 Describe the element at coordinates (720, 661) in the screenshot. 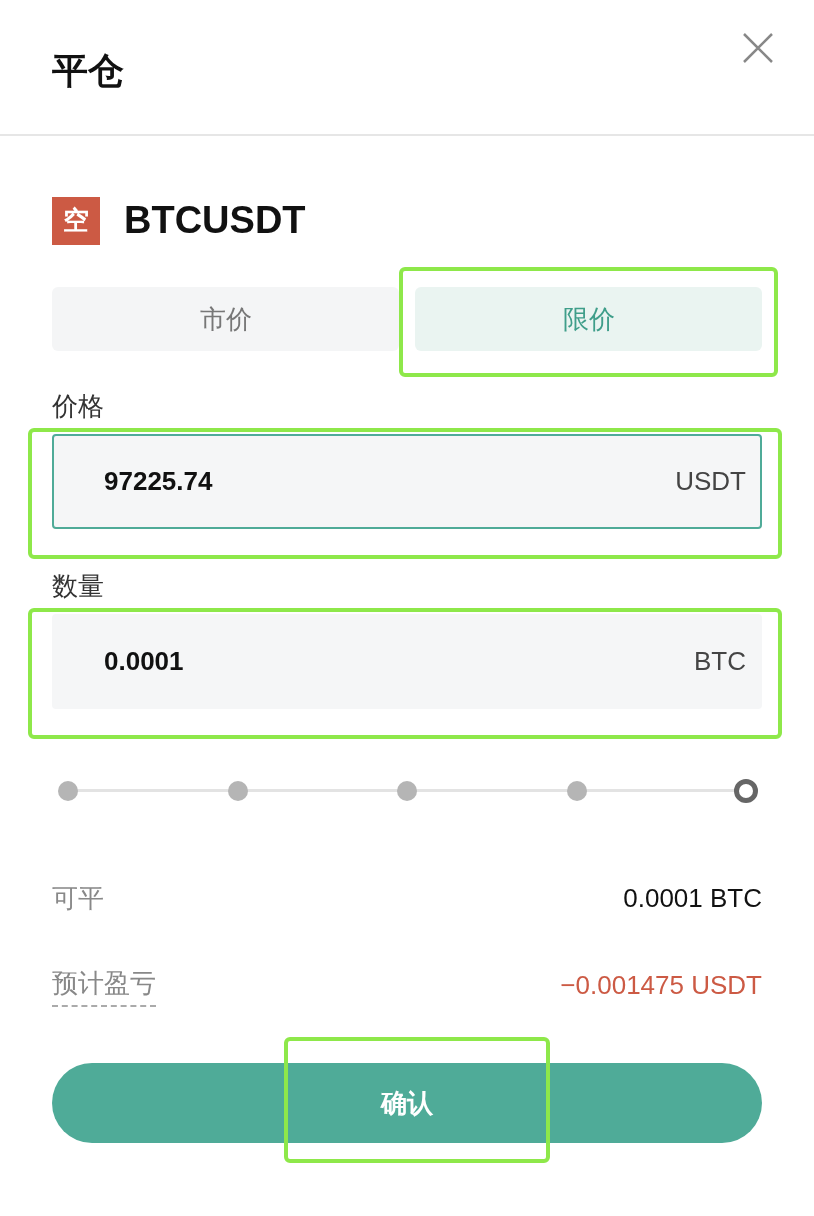

I see `unit-label: BTC` at that location.